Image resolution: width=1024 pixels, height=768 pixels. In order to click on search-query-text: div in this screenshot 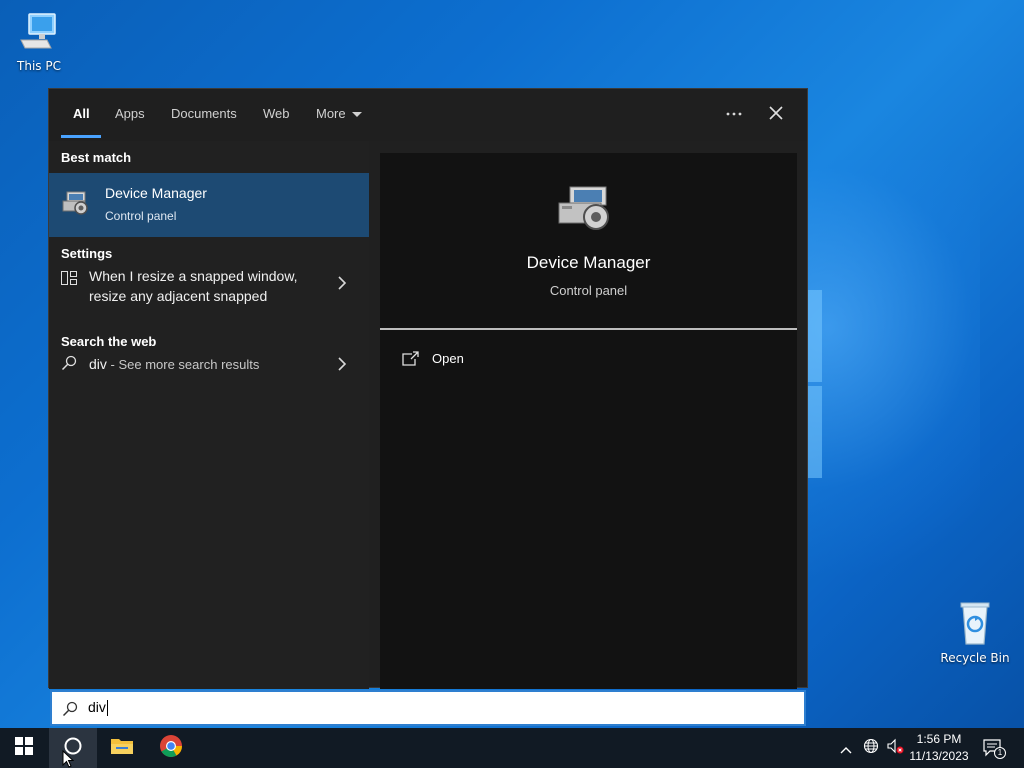, I will do `click(97, 707)`.